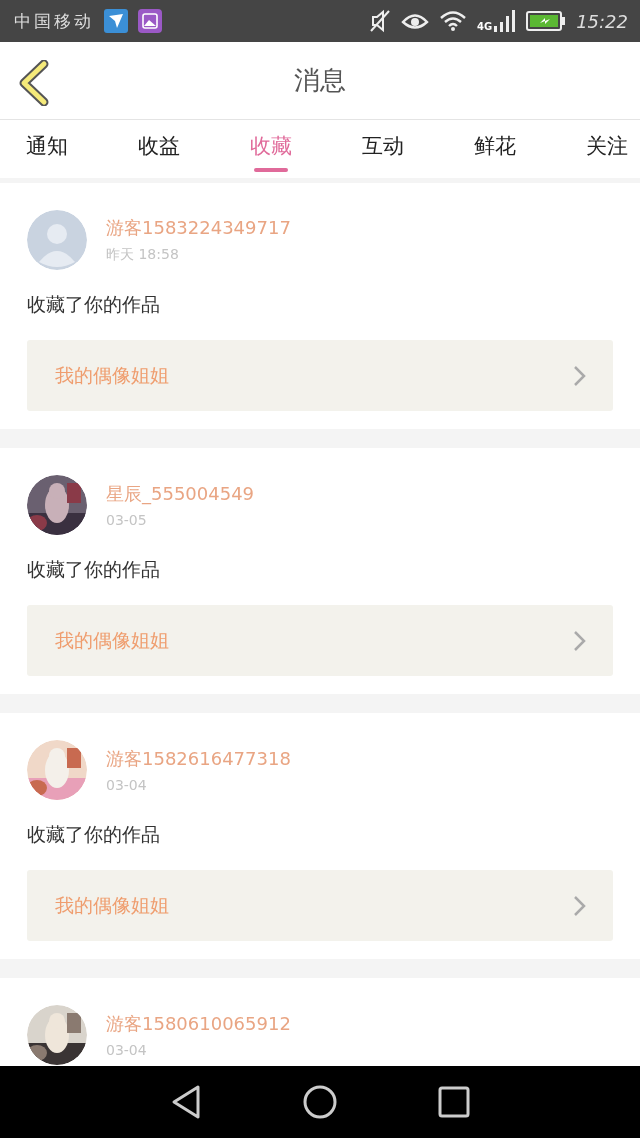  I want to click on paper-plane-icon, so click(116, 21).